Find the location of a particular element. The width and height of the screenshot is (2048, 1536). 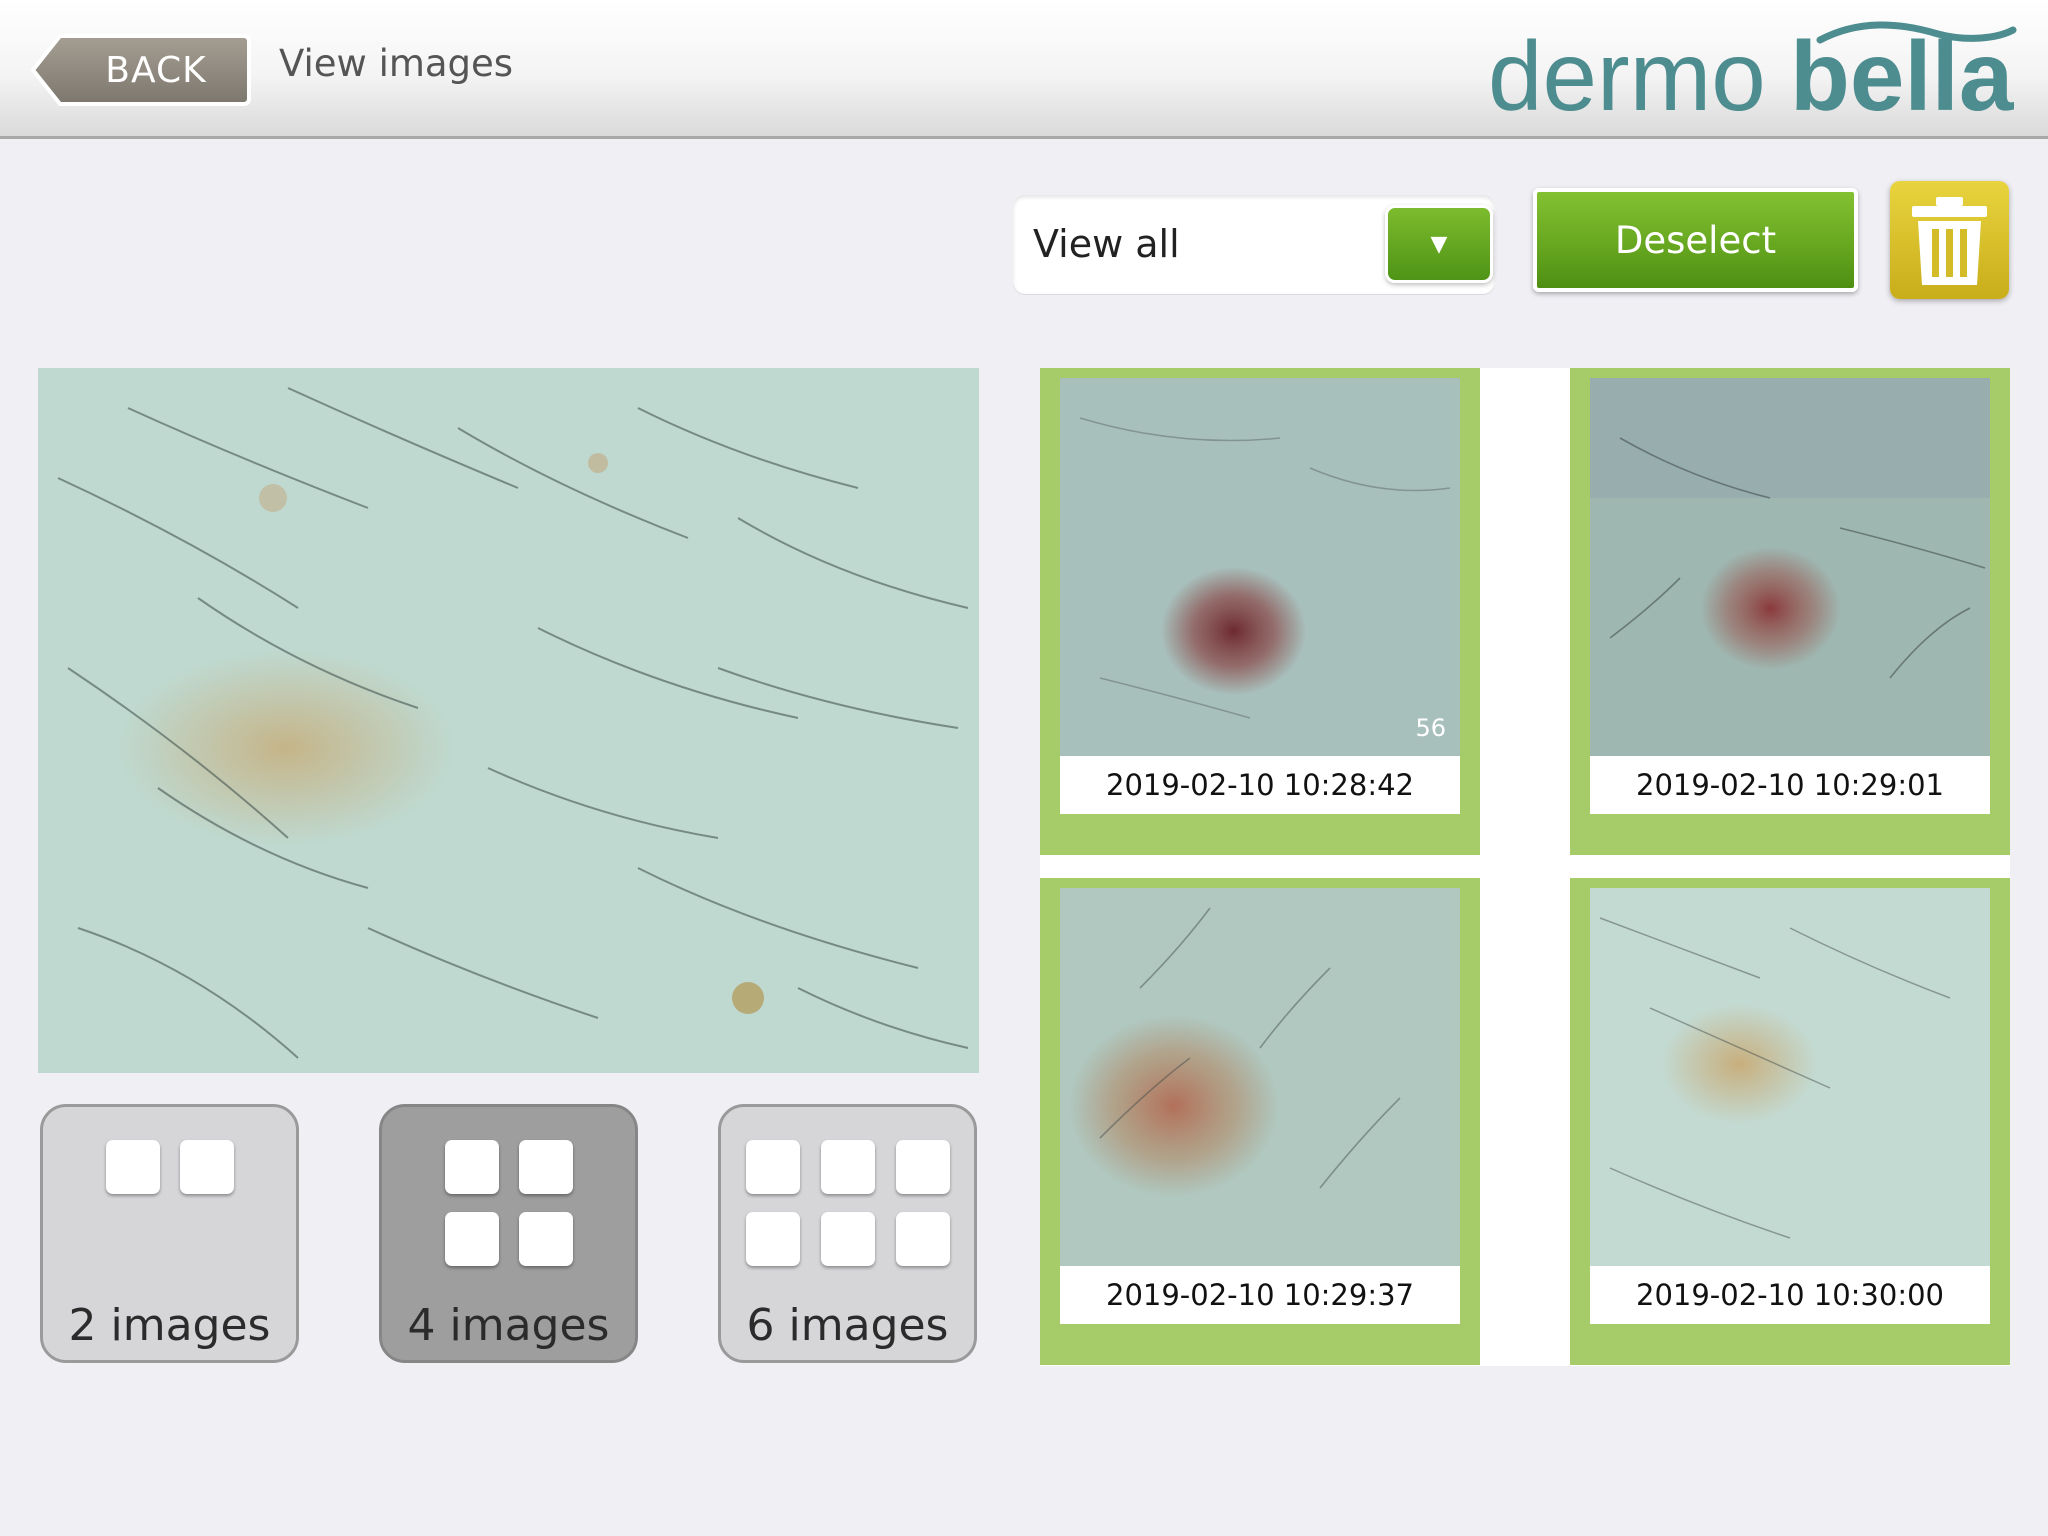

dermobella-logo: dermo bella is located at coordinates (1753, 74).